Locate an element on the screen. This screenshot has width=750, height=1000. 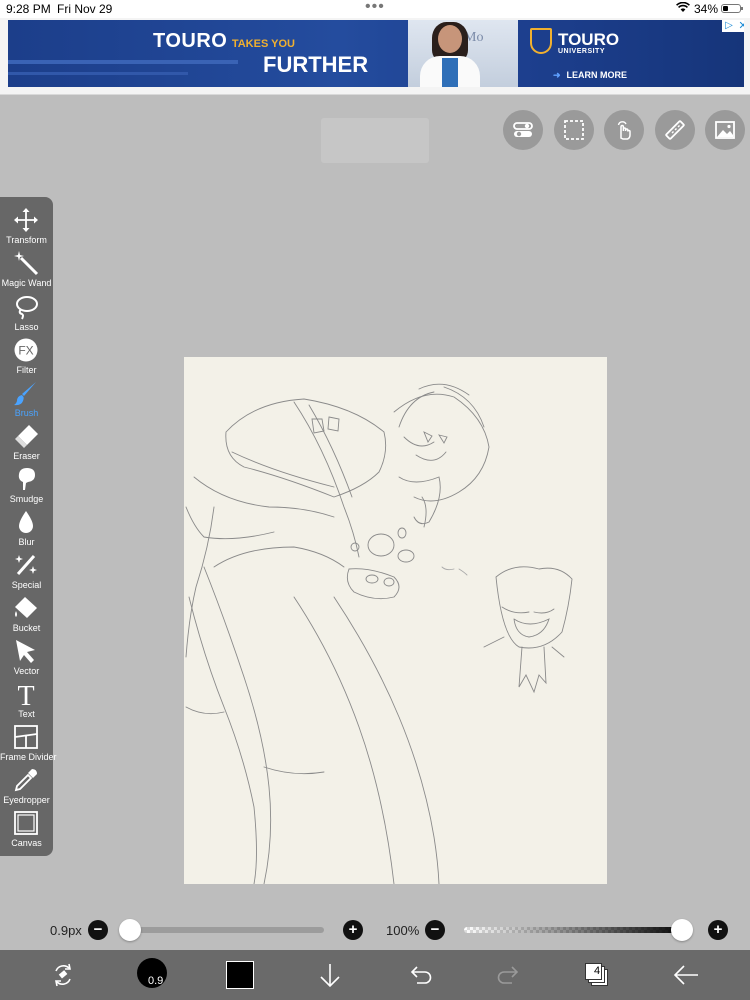
tool-label: Magic Wand is located at coordinates (26, 283).